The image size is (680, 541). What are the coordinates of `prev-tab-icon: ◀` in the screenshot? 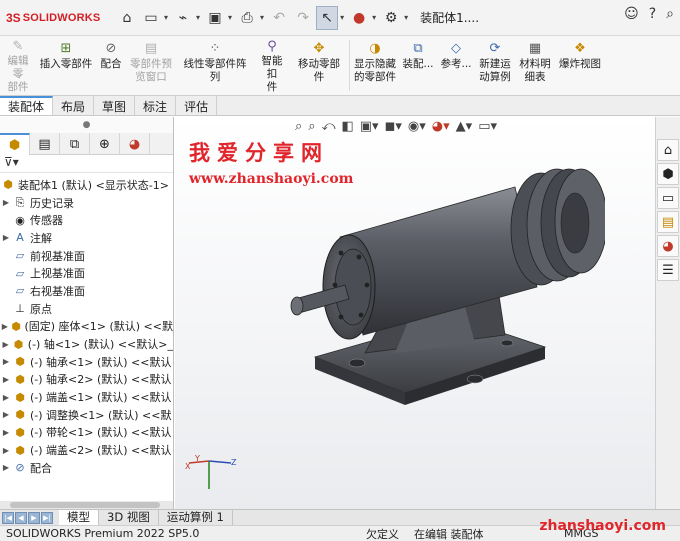 It's located at (21, 517).